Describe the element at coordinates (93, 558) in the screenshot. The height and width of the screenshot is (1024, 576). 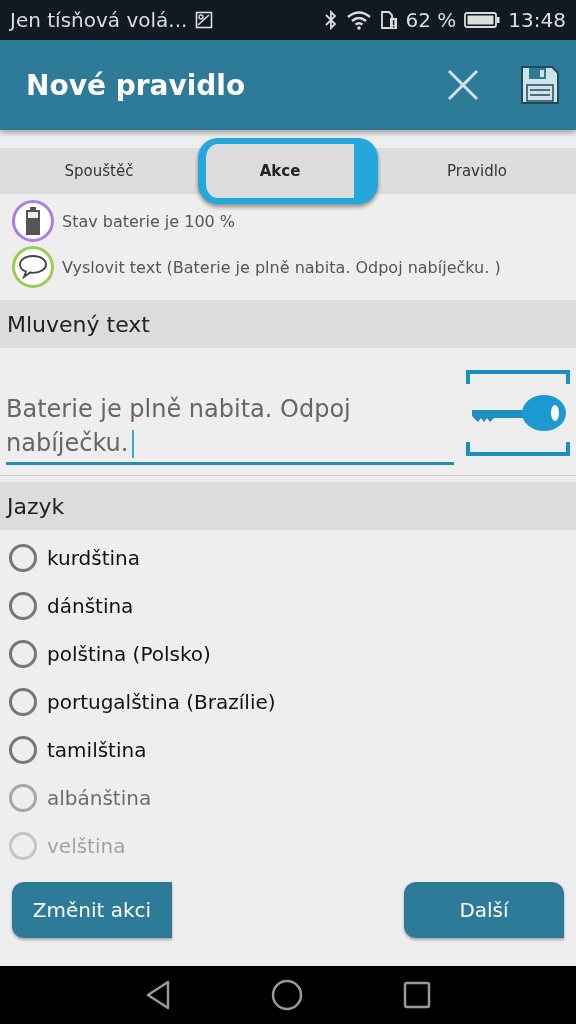
I see `language-option: kurdština` at that location.